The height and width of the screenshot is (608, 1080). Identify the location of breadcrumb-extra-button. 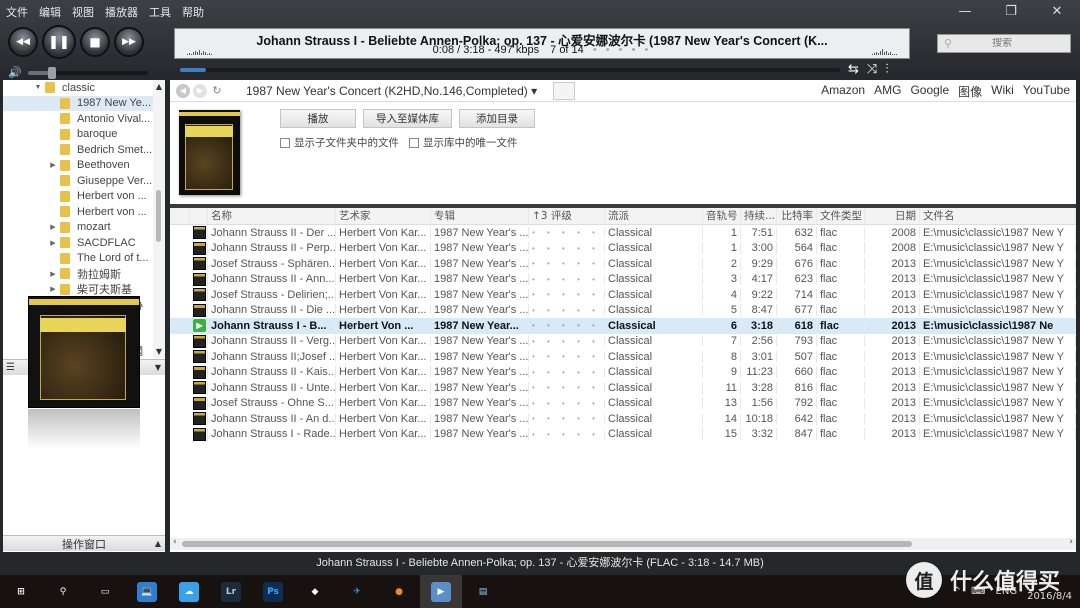
(564, 90).